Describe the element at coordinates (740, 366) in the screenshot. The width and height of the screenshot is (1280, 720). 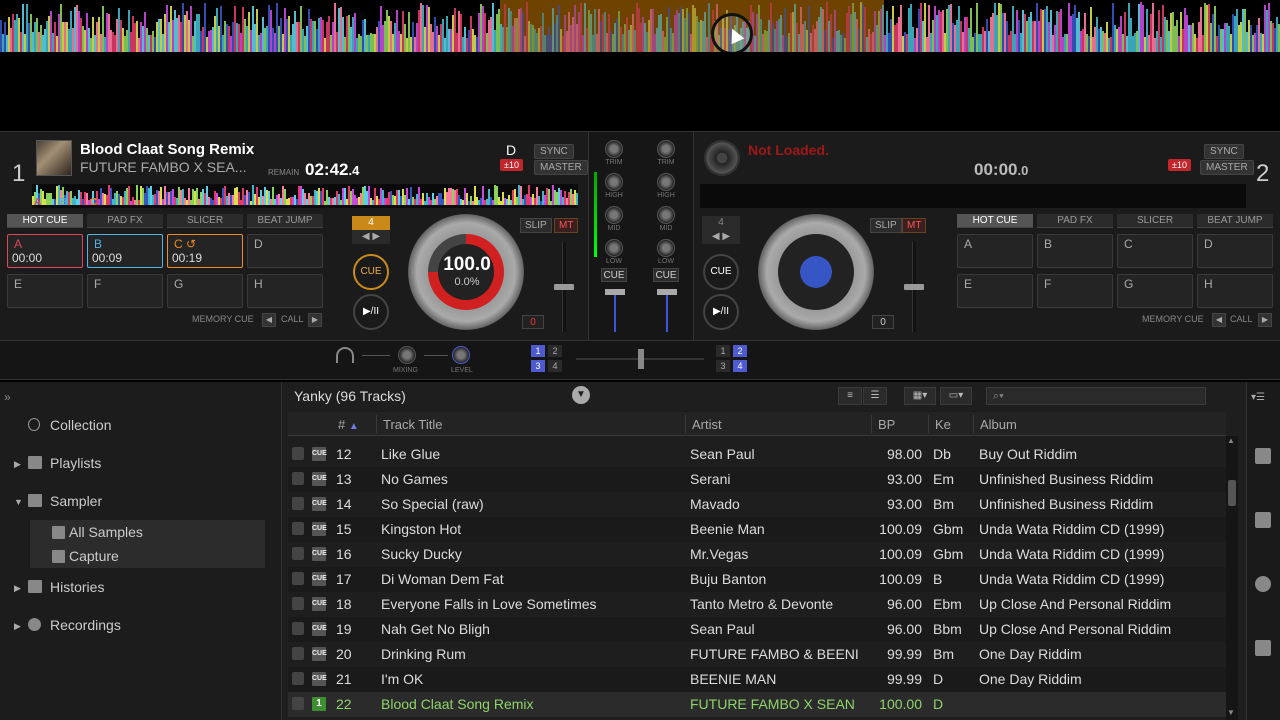
I see `fx-assign-right-4: 4` at that location.